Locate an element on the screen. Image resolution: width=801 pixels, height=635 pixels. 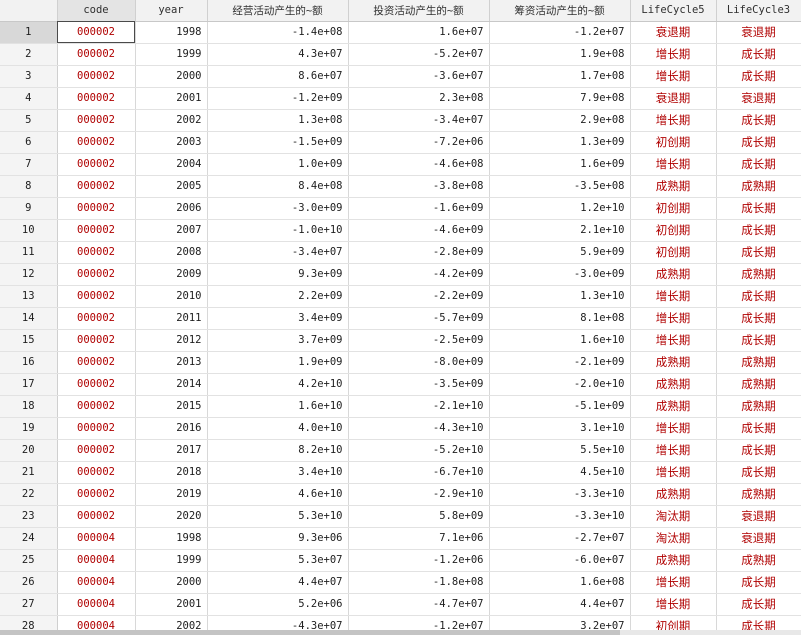
cell-operating-cashflow: 4.6e+10 is located at coordinates (278, 494).